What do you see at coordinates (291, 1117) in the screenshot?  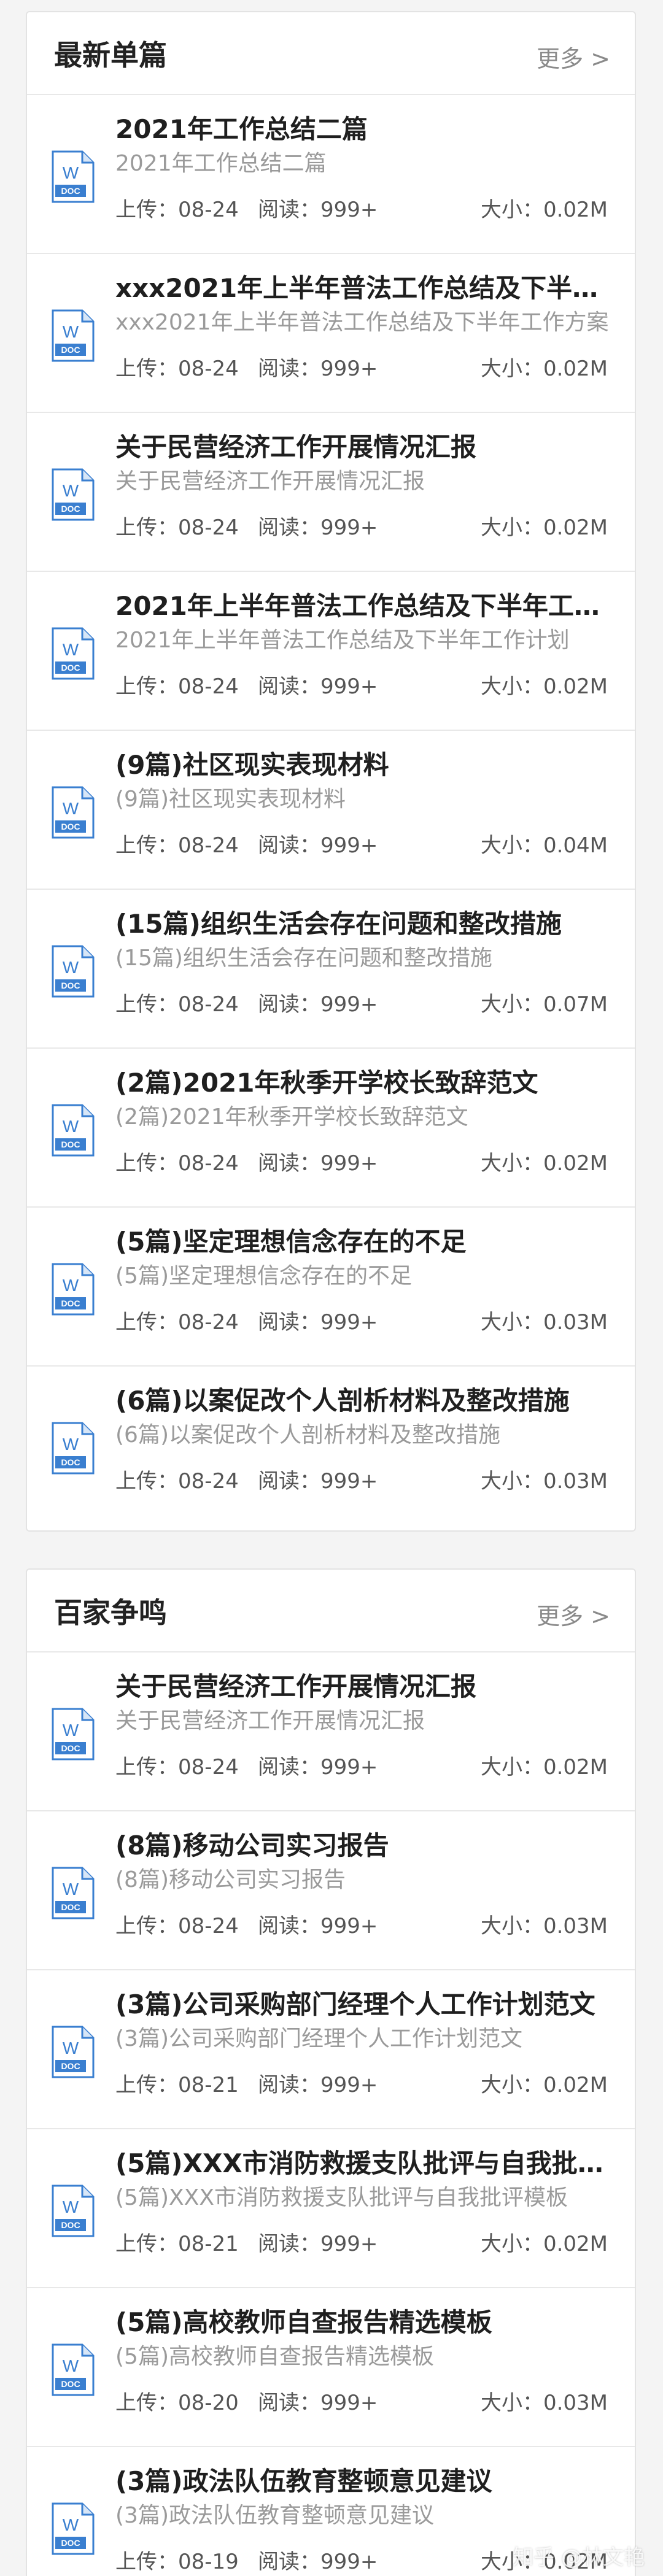 I see `doc-subtitle: (2篇)2021年秋季开学校长致辞范文` at bounding box center [291, 1117].